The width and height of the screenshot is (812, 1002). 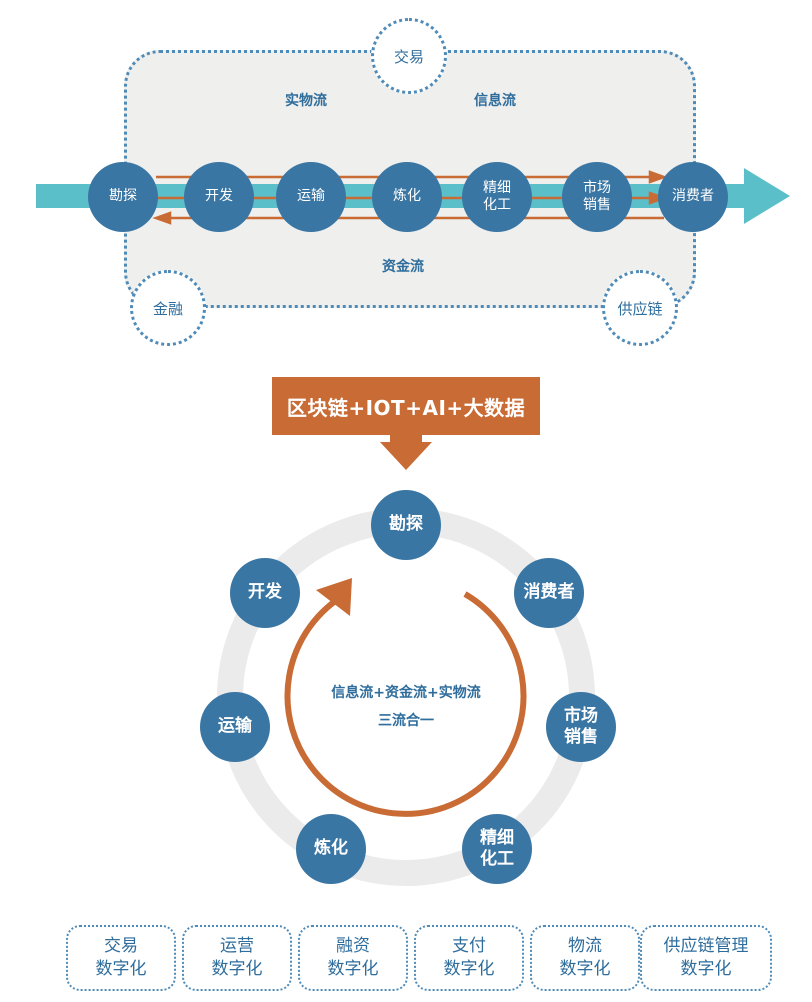 I want to click on cycle-node-fine-chem: 精细 化工, so click(x=497, y=849).